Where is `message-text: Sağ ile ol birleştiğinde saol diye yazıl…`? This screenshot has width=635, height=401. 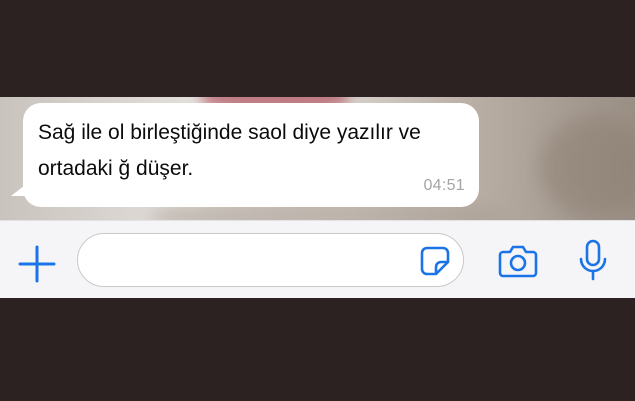 message-text: Sağ ile ol birleştiğinde saol diye yazıl… is located at coordinates (229, 150).